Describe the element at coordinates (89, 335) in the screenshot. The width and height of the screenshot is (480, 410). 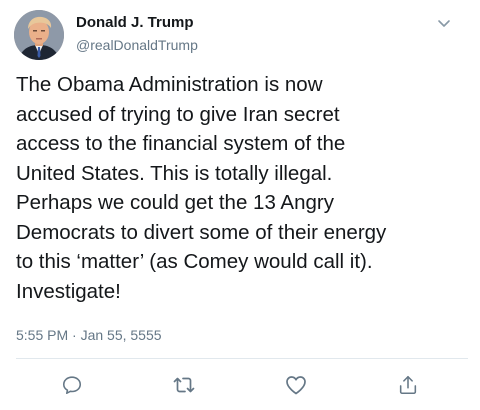
I see `tweet-timestamp: 5:55 PM · Jan 55, 5555` at that location.